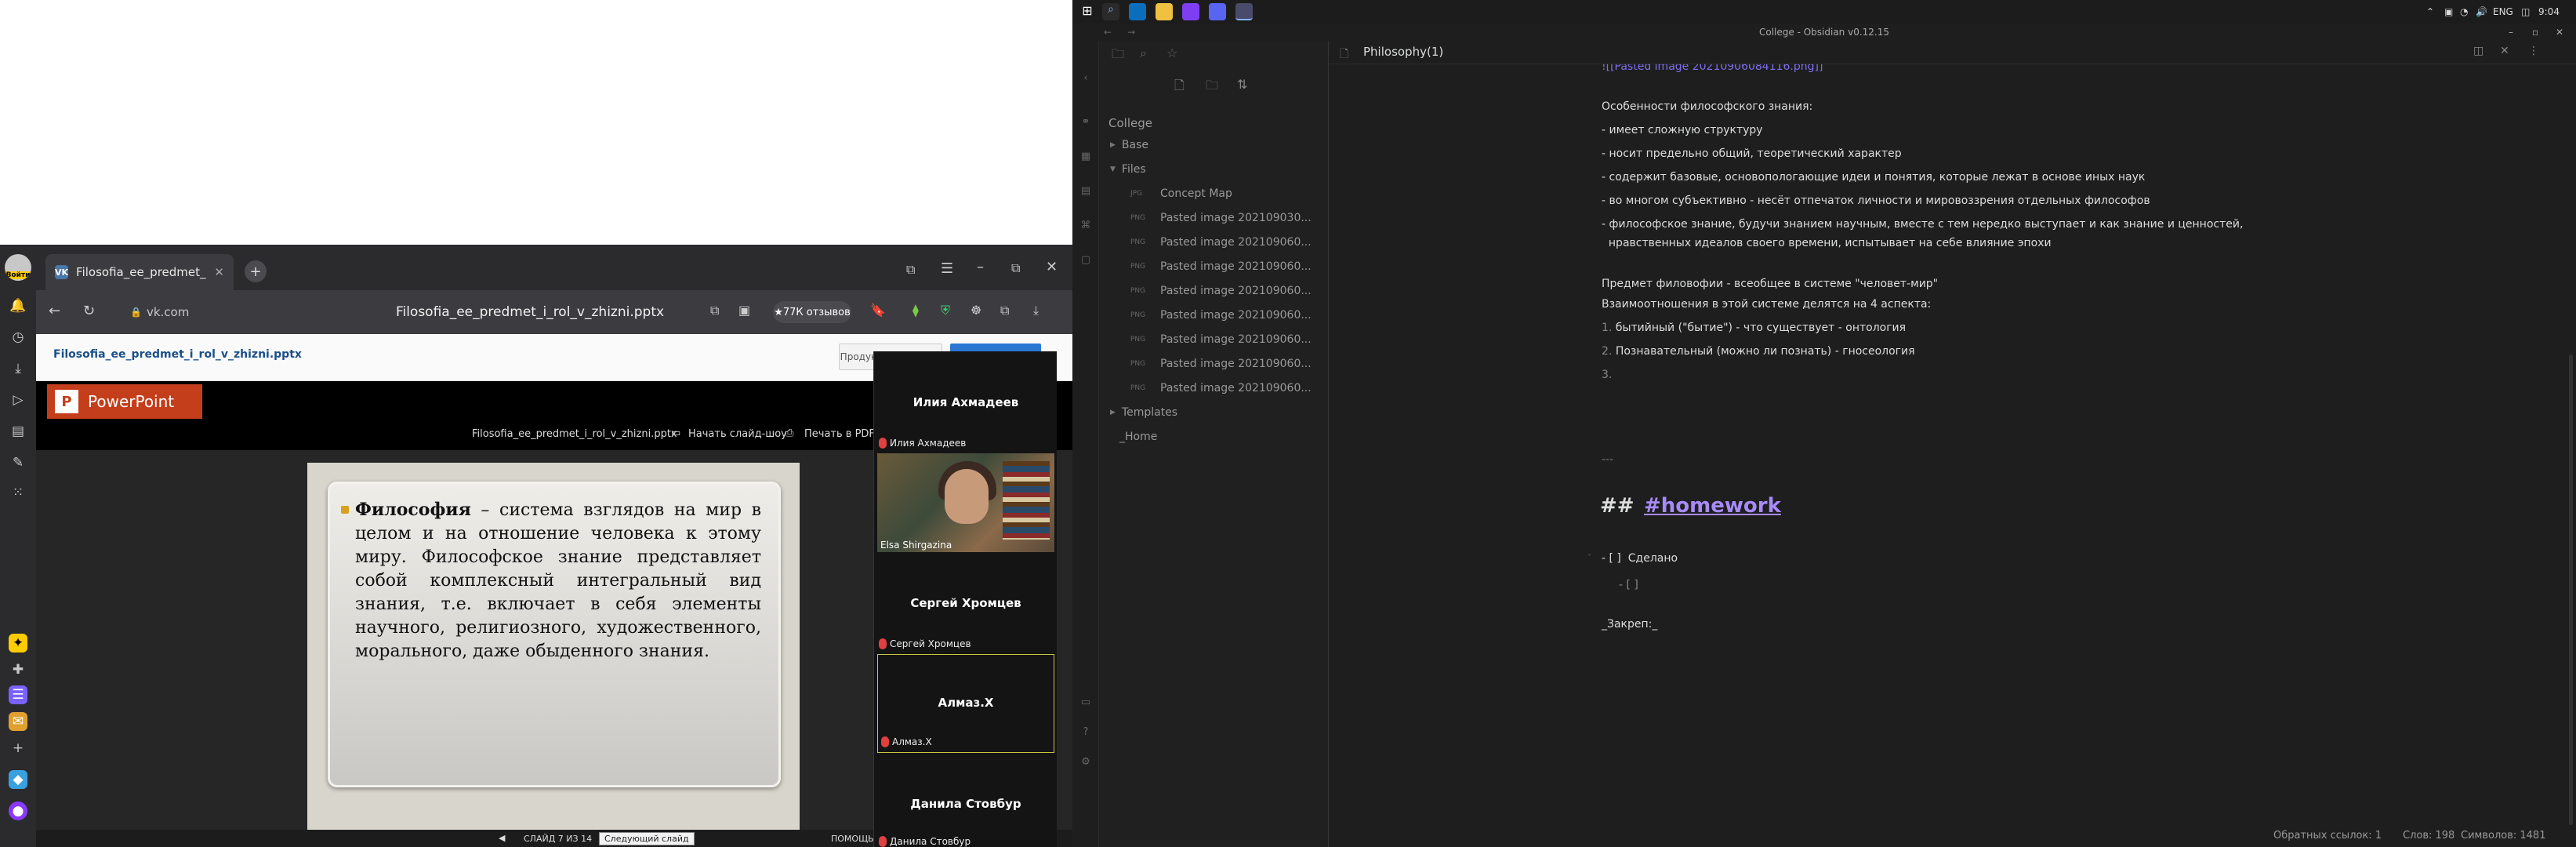 The image size is (2576, 847). I want to click on shield-icon: ⛨, so click(945, 310).